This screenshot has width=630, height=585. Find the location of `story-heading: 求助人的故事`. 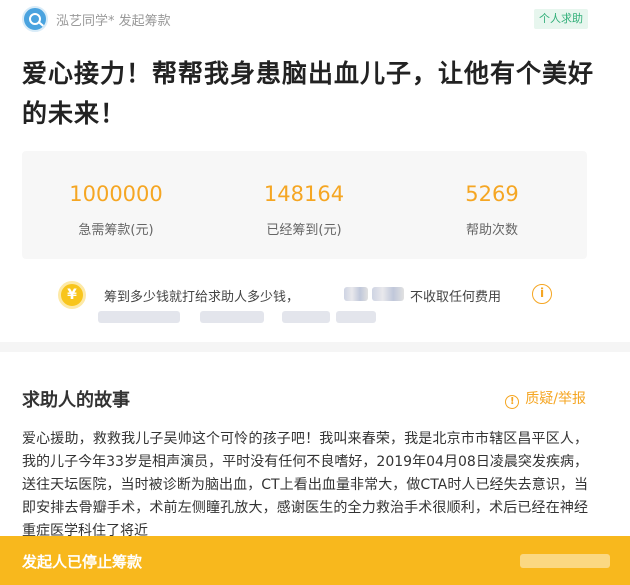

story-heading: 求助人的故事 is located at coordinates (76, 400).